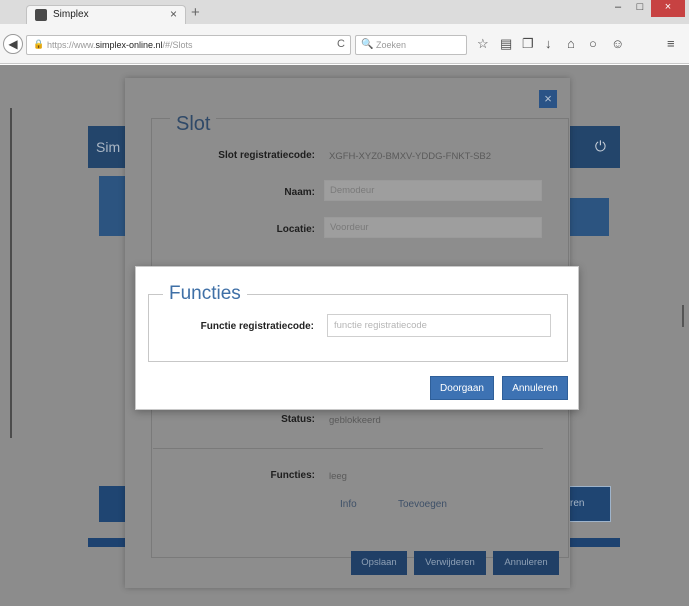 This screenshot has height=606, width=689. What do you see at coordinates (439, 325) in the screenshot?
I see `functie-registratiecode-input` at bounding box center [439, 325].